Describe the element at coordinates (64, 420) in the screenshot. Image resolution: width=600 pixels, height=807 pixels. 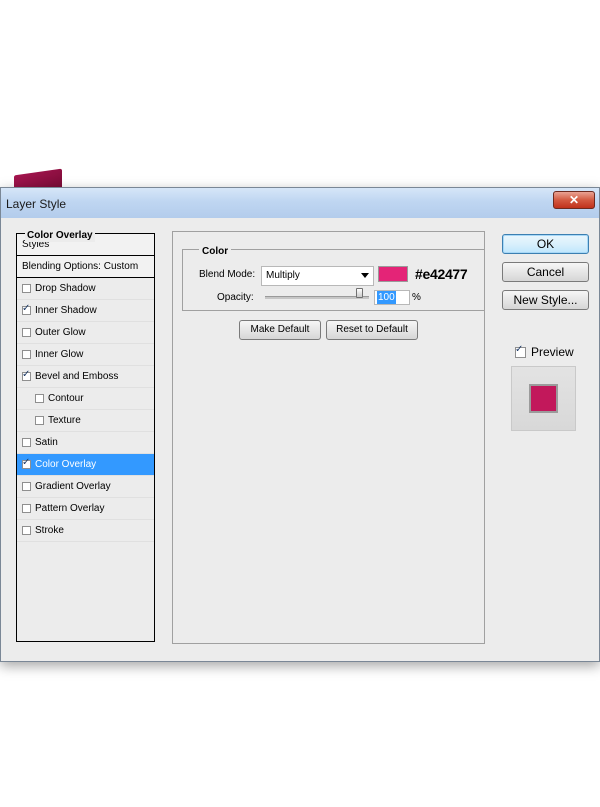
I see `style-item-label: Texture` at that location.